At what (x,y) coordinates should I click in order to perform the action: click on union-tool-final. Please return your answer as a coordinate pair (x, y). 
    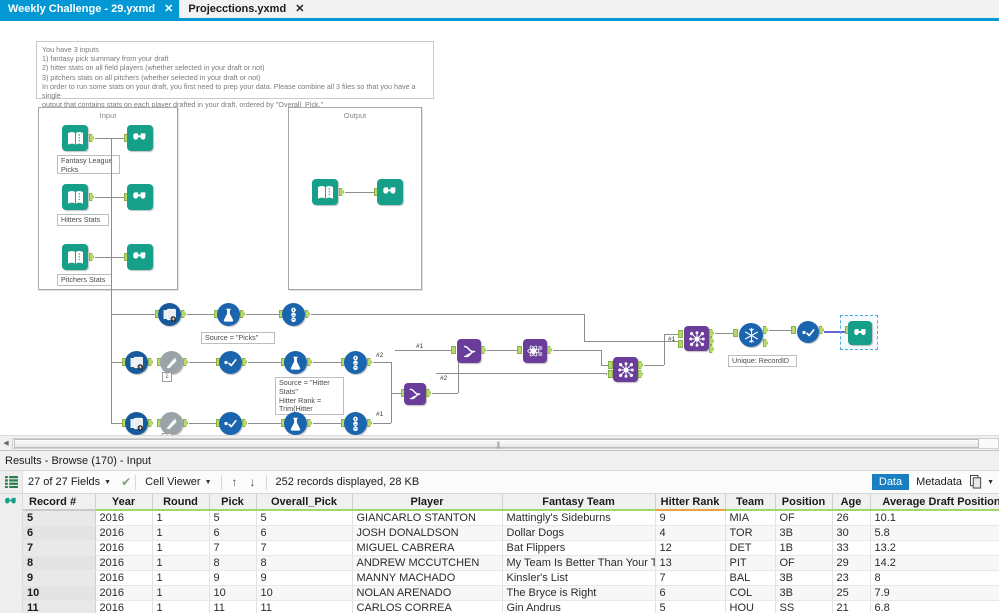
    Looking at the image, I should click on (696, 338).